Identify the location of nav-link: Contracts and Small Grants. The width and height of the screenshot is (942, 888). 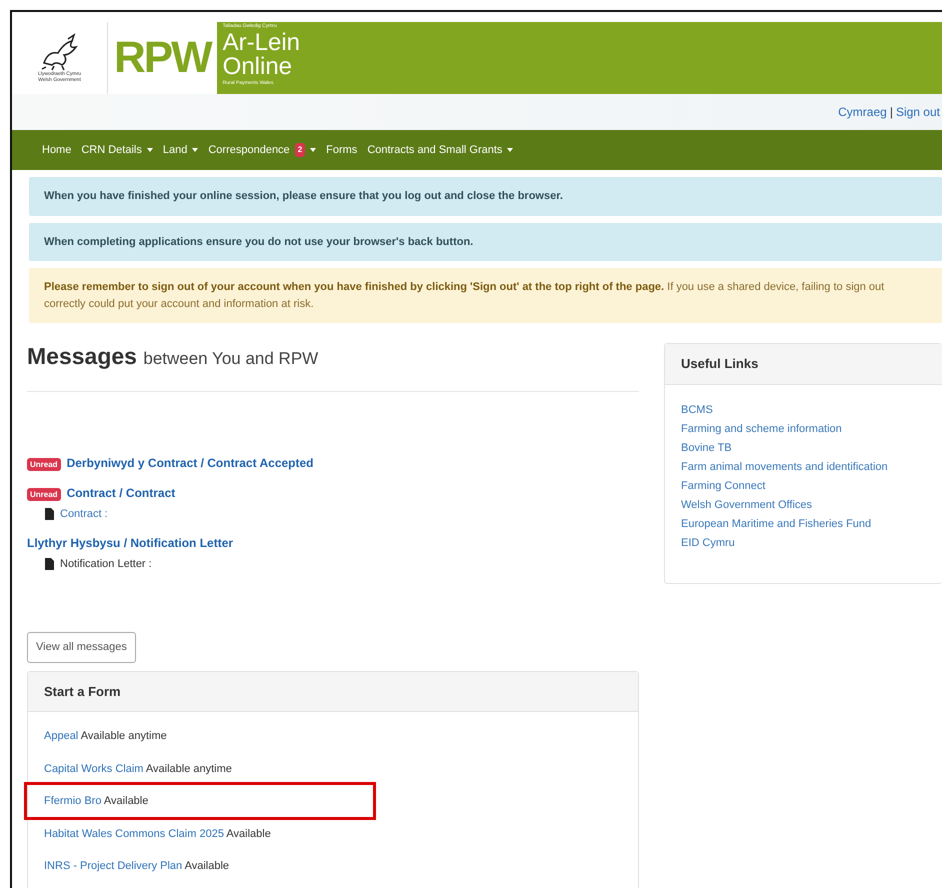
(440, 150).